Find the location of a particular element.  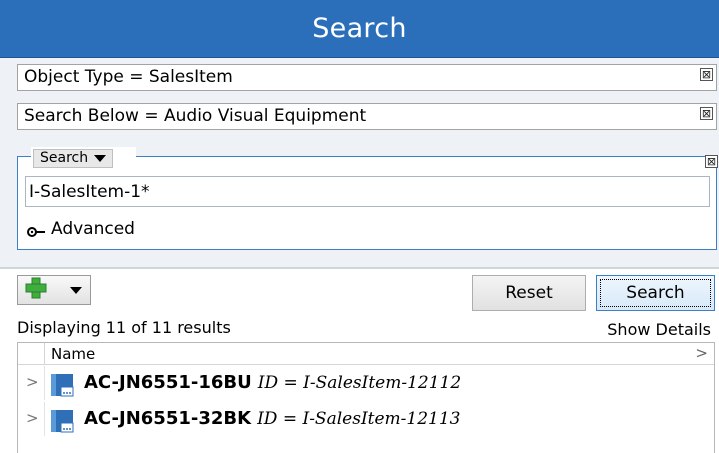

item-name: AC-JN6551-32BK ID = I-SalesItem-12113 is located at coordinates (272, 419).